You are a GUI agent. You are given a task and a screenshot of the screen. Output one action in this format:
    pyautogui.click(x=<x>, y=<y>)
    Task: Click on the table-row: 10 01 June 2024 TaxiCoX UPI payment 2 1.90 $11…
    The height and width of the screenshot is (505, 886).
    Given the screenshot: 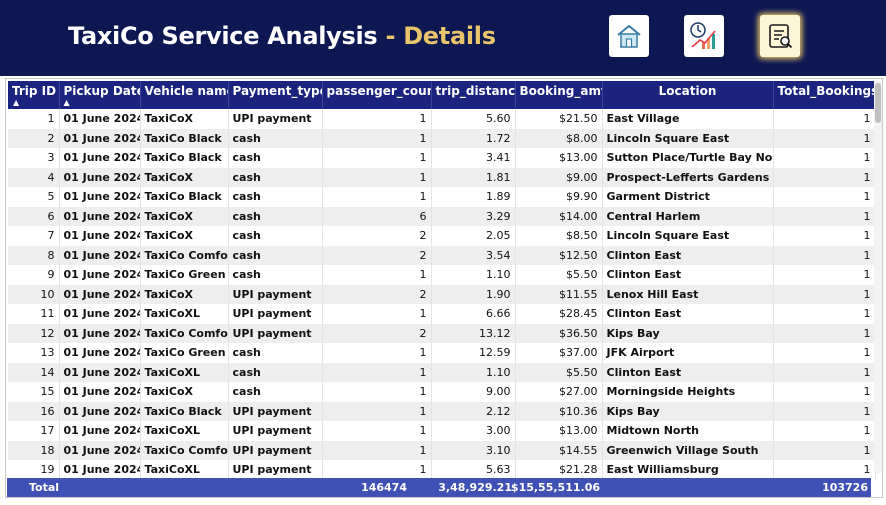 What is the action you would take?
    pyautogui.click(x=442, y=294)
    